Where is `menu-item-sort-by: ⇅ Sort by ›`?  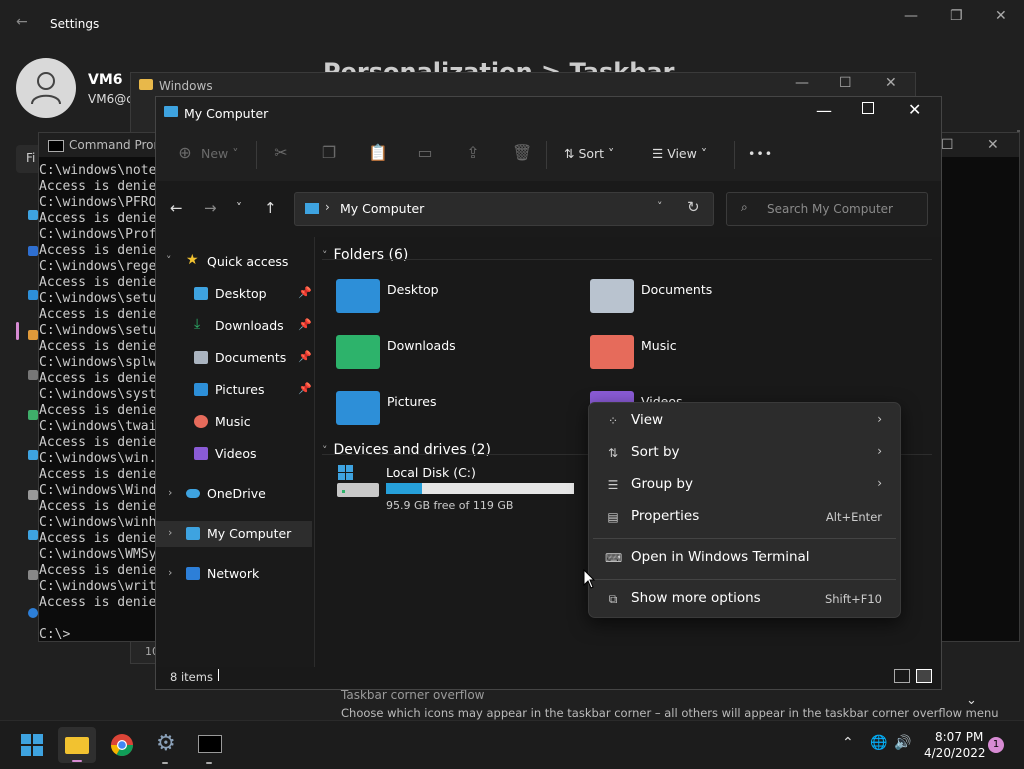
menu-item-sort-by: ⇅ Sort by › is located at coordinates (744, 453).